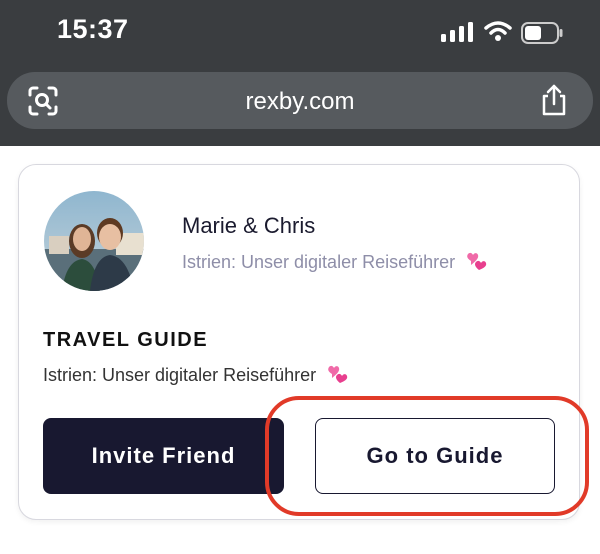 The height and width of the screenshot is (554, 600). Describe the element at coordinates (248, 226) in the screenshot. I see `author-name: Marie & Chris` at that location.